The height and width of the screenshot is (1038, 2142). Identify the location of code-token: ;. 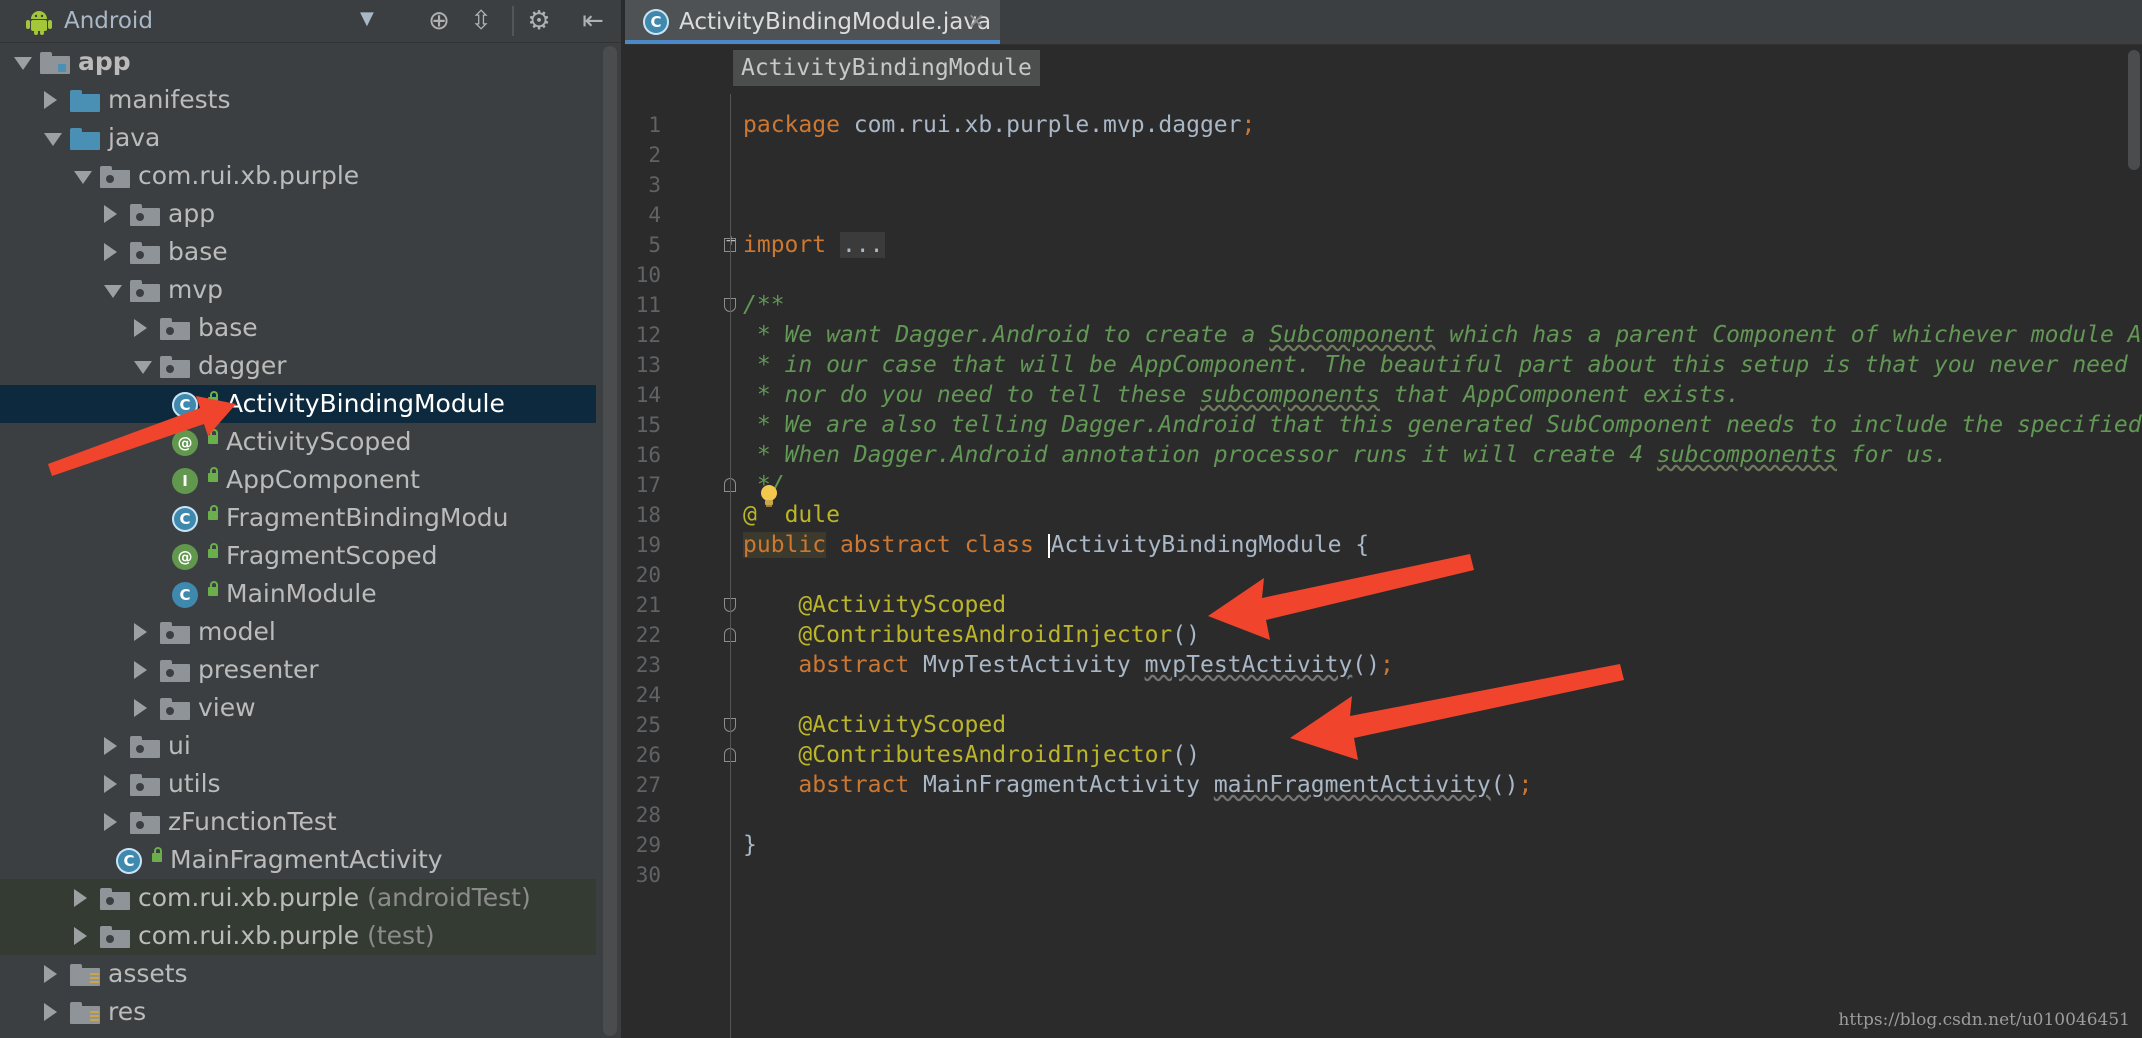
(1387, 665).